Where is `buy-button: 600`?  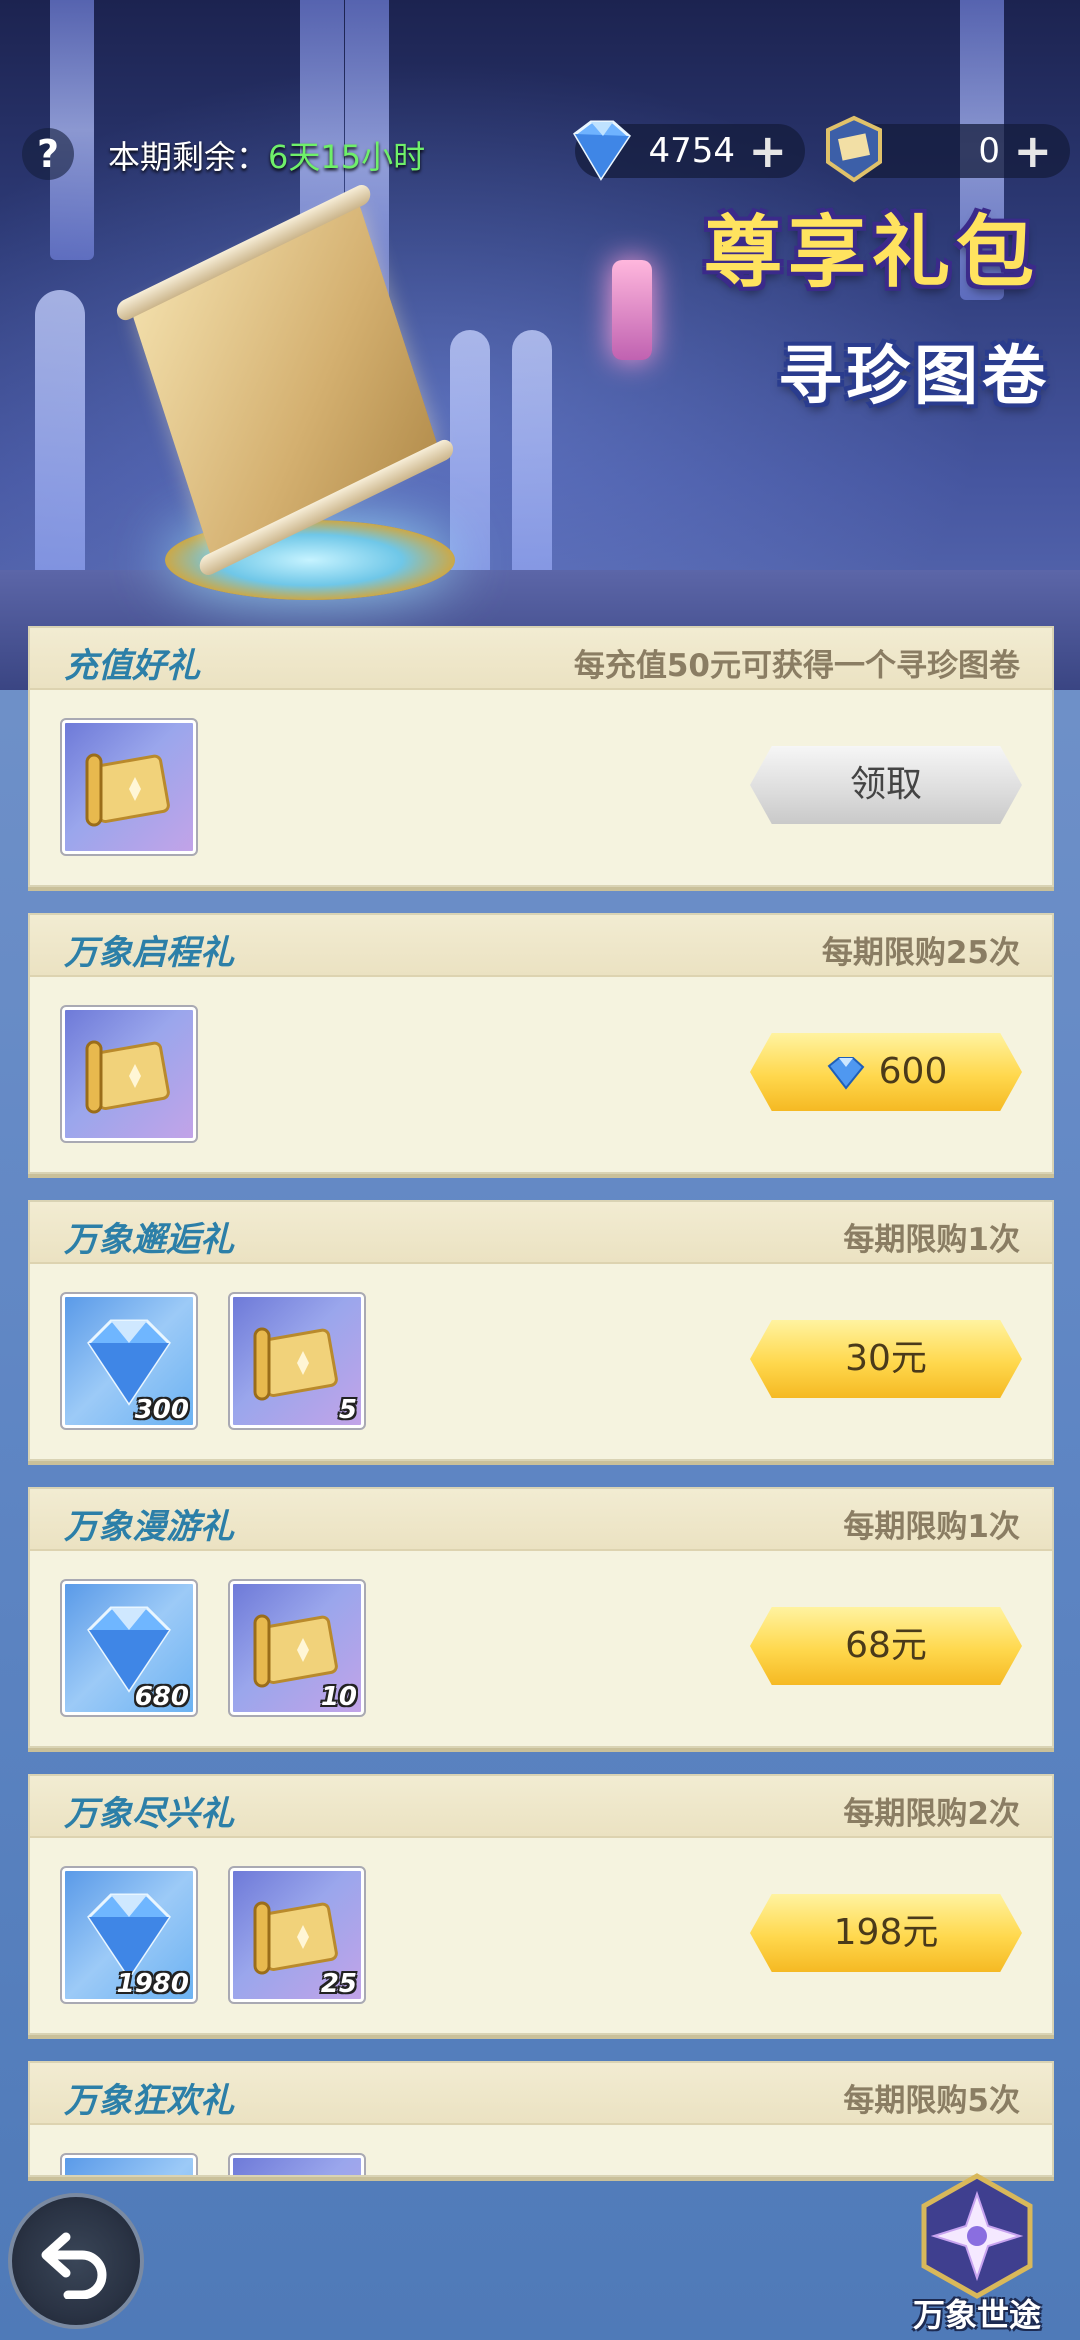 buy-button: 600 is located at coordinates (886, 1072).